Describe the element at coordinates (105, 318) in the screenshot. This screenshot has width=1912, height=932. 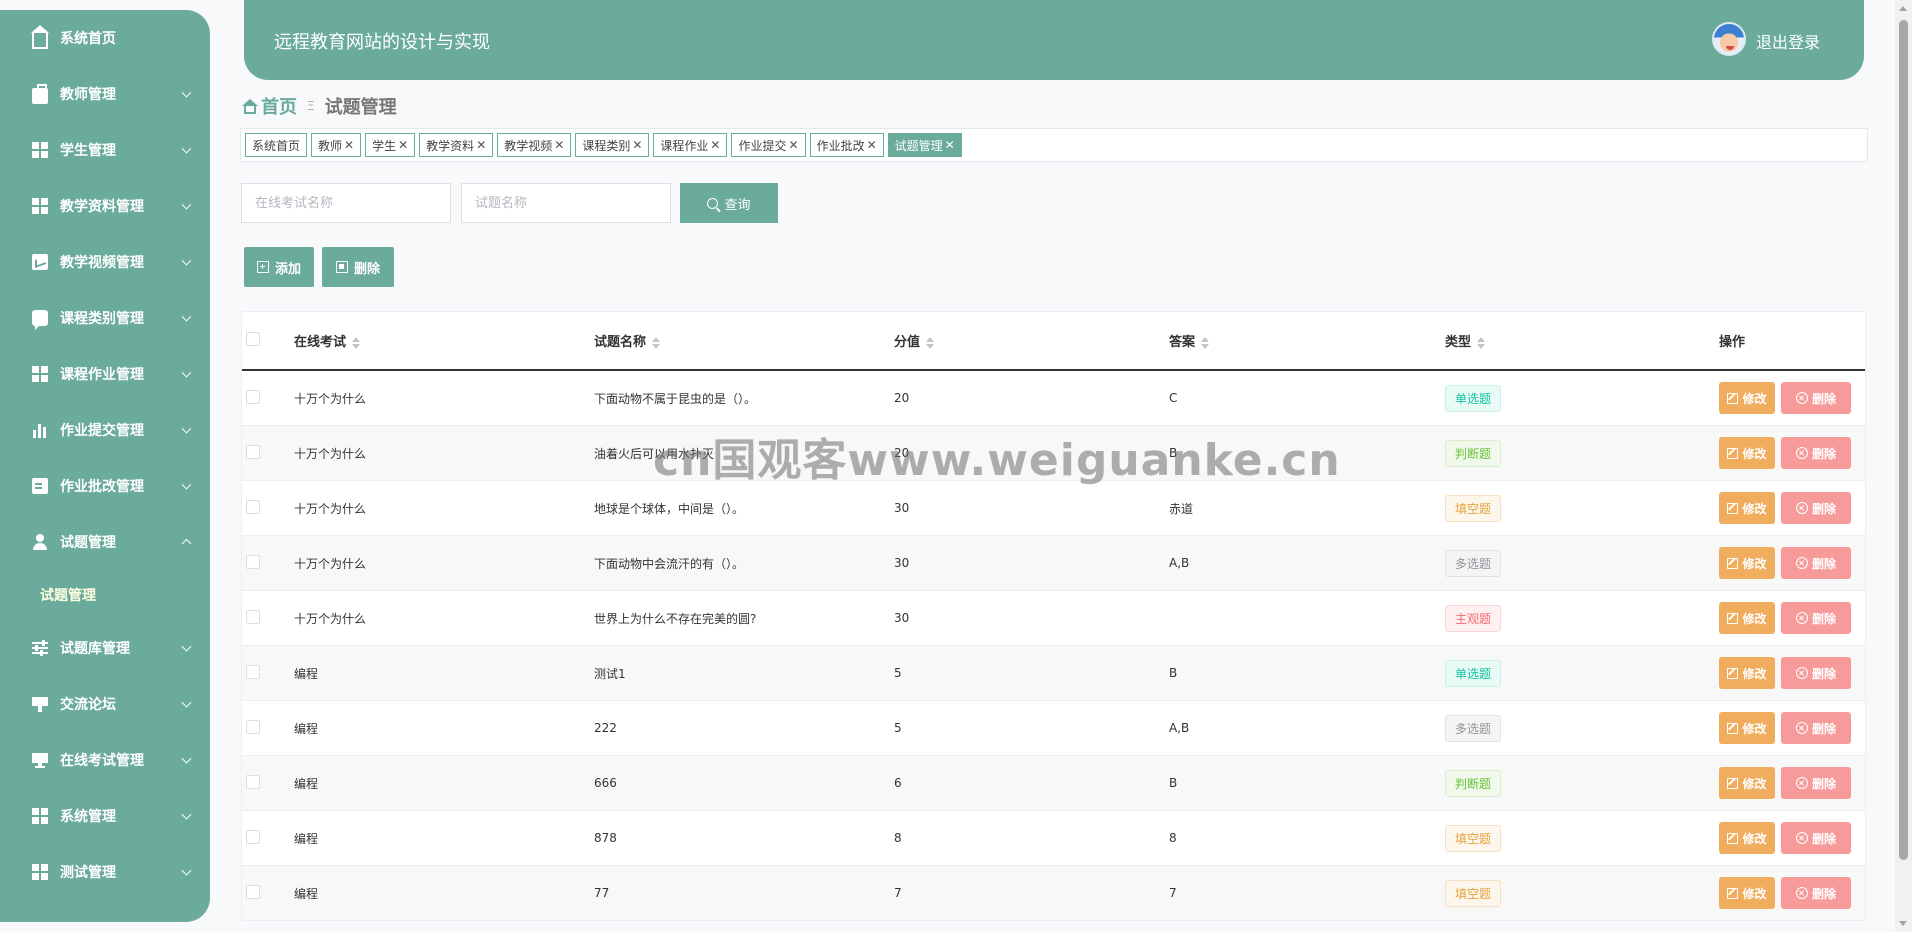
I see `sidebar-item-5: 课程类别管理` at that location.